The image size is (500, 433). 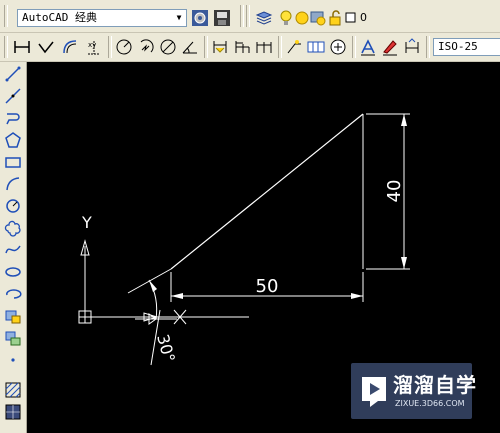 I want to click on window-save-icon, so click(x=222, y=18).